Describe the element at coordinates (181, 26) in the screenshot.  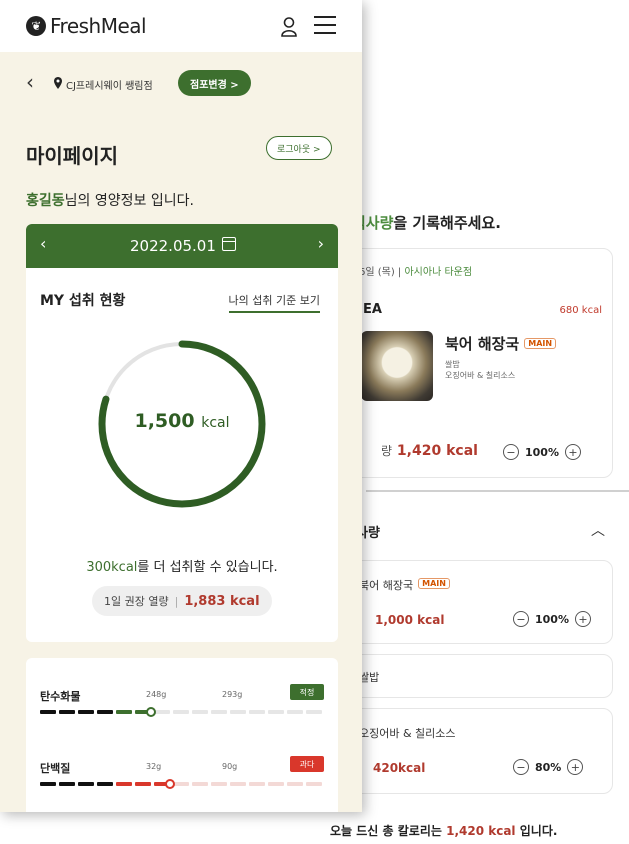
I see `app-header: ❦ FreshMeal` at that location.